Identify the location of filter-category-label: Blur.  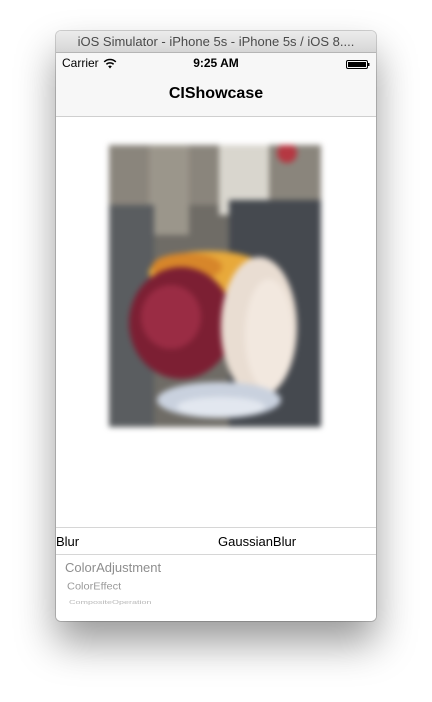
(68, 541).